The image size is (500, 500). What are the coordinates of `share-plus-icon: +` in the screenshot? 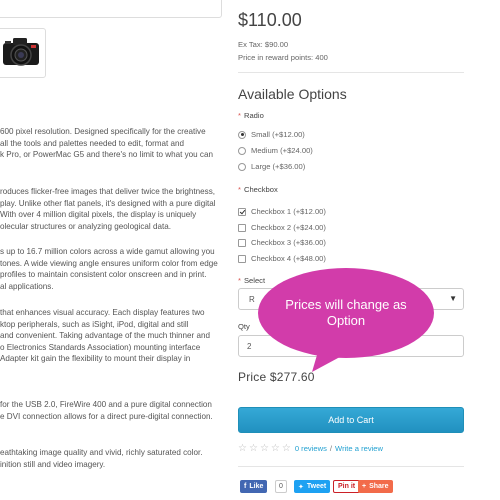 It's located at (364, 486).